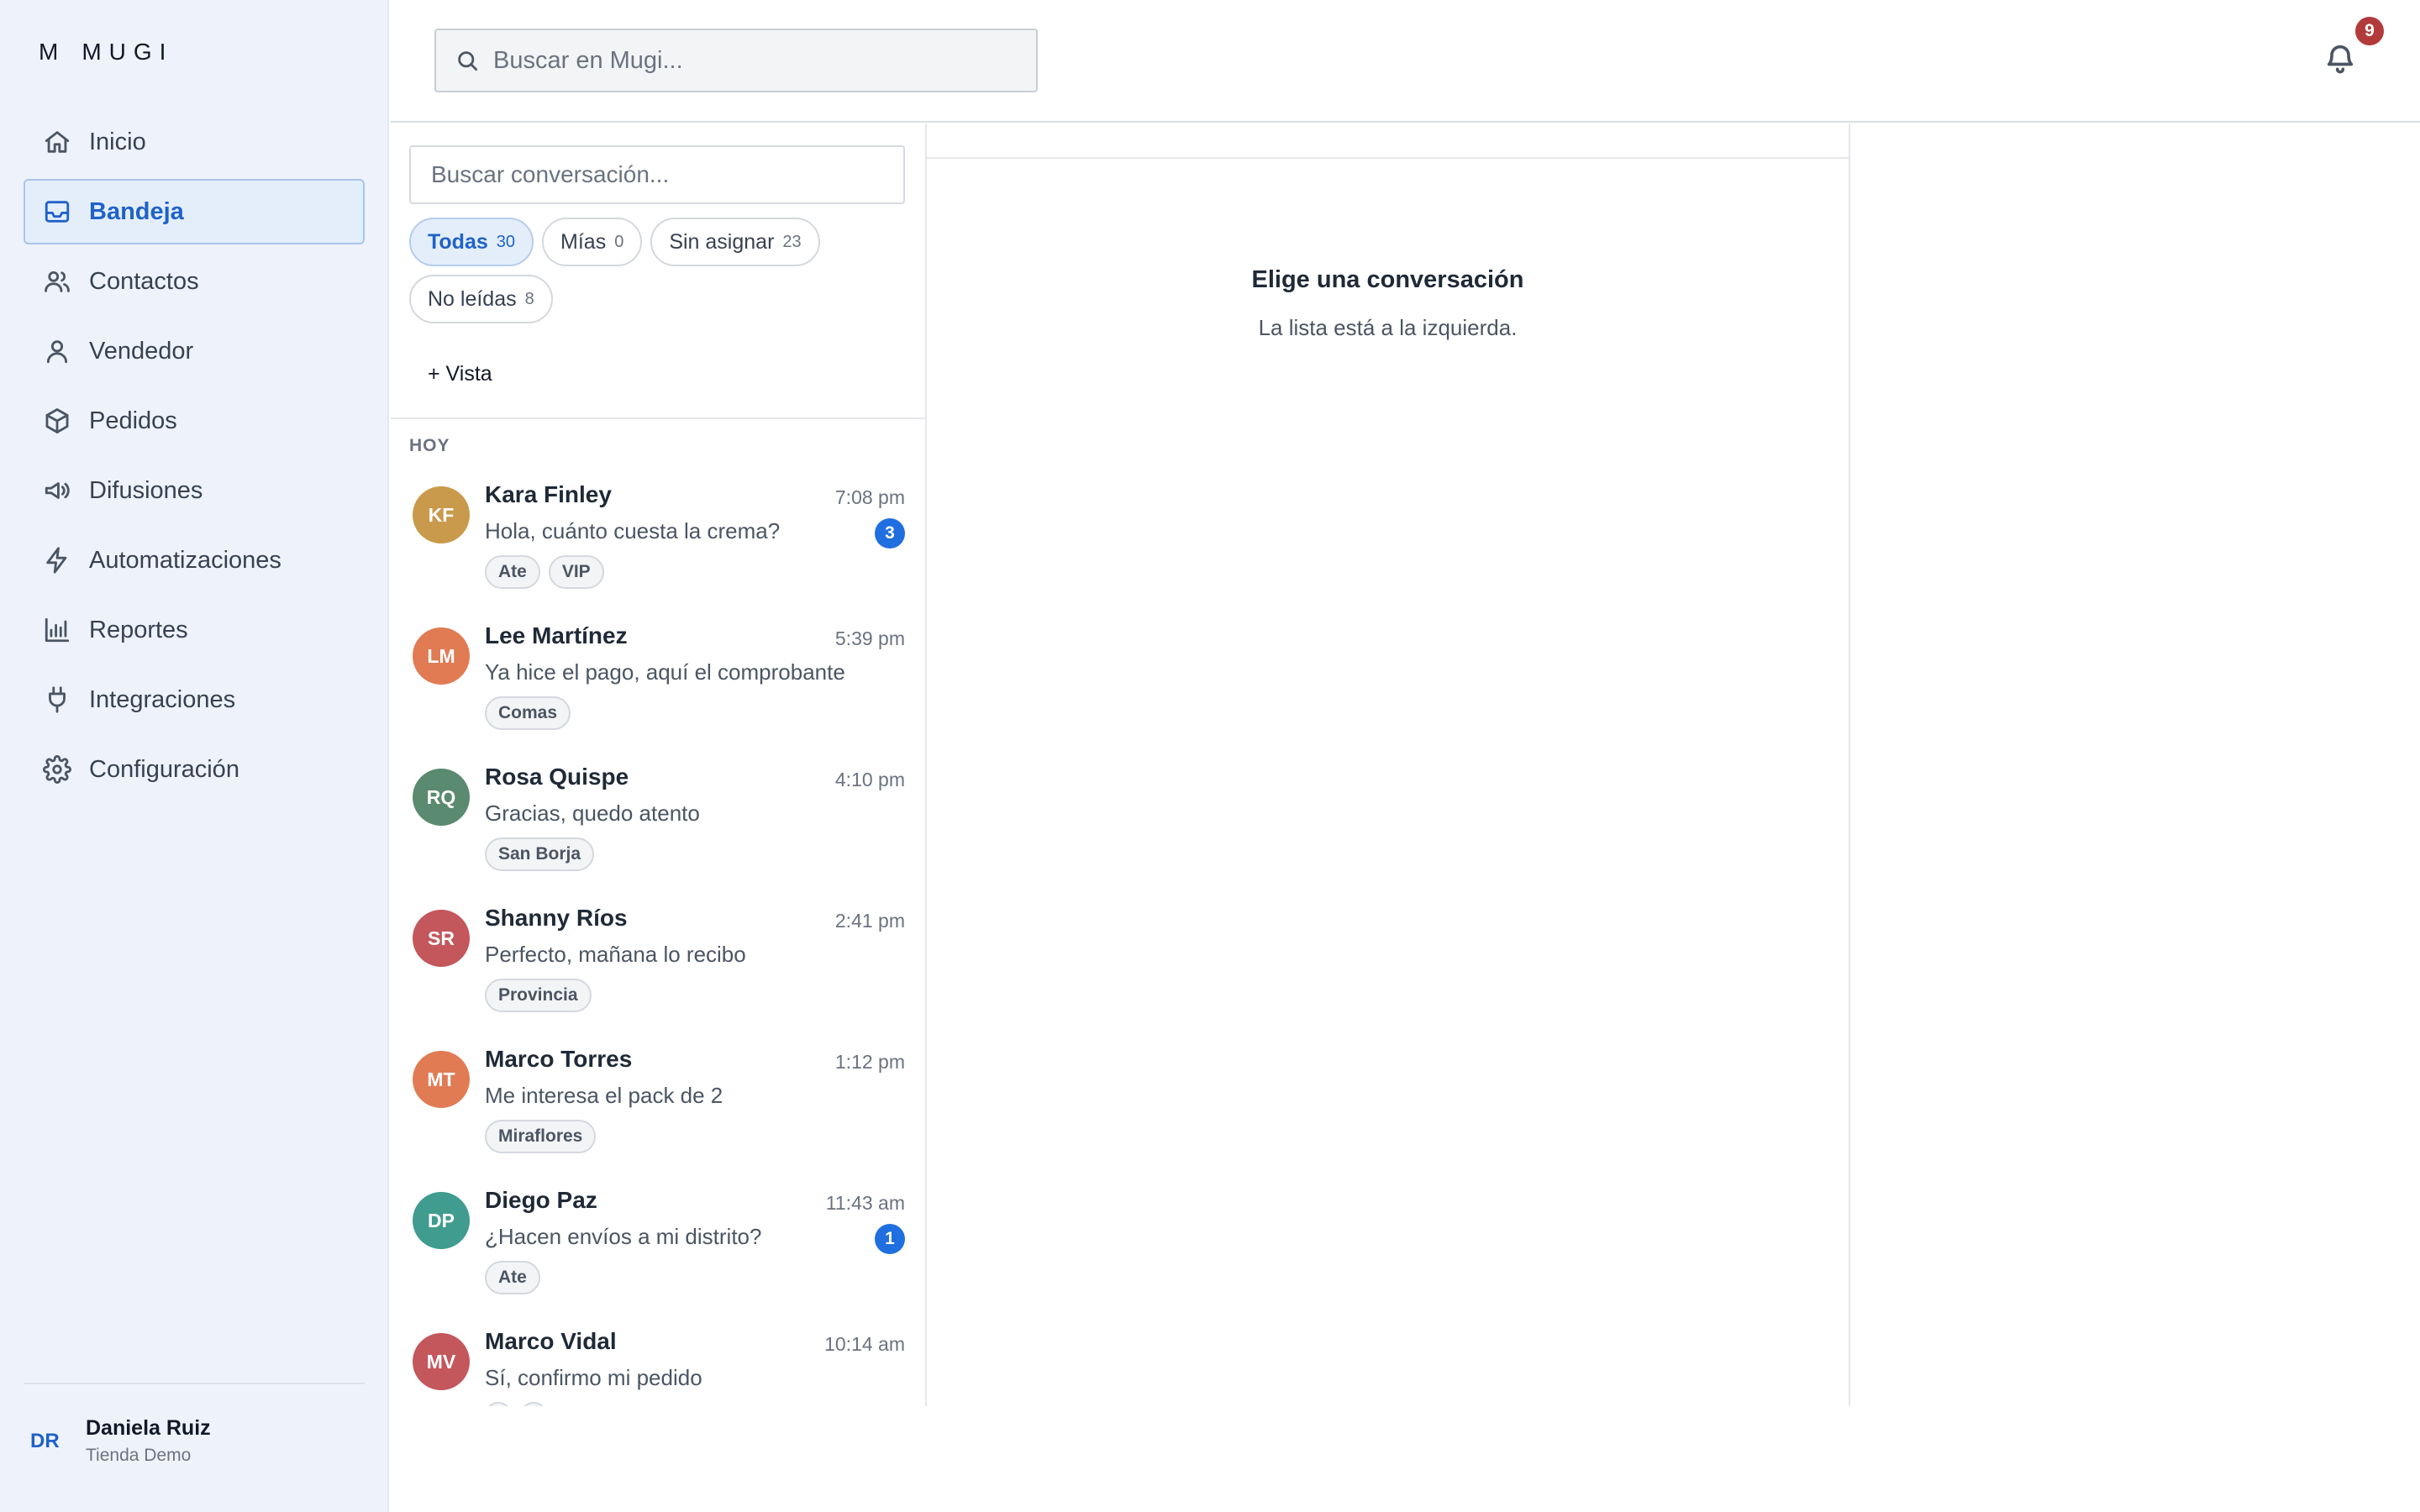 The image size is (2420, 1512). Describe the element at coordinates (57, 630) in the screenshot. I see `bar-chart-icon` at that location.